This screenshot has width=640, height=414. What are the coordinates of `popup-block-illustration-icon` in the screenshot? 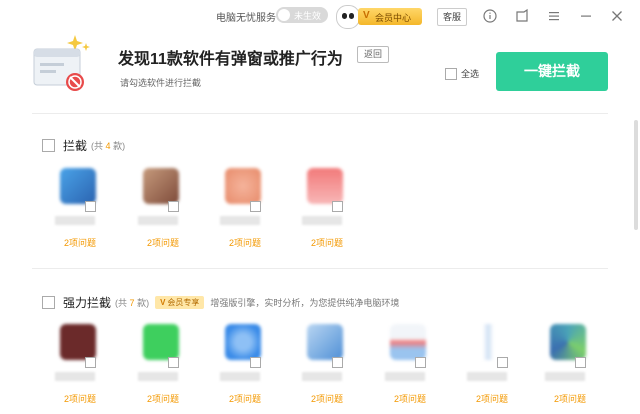 It's located at (61, 63).